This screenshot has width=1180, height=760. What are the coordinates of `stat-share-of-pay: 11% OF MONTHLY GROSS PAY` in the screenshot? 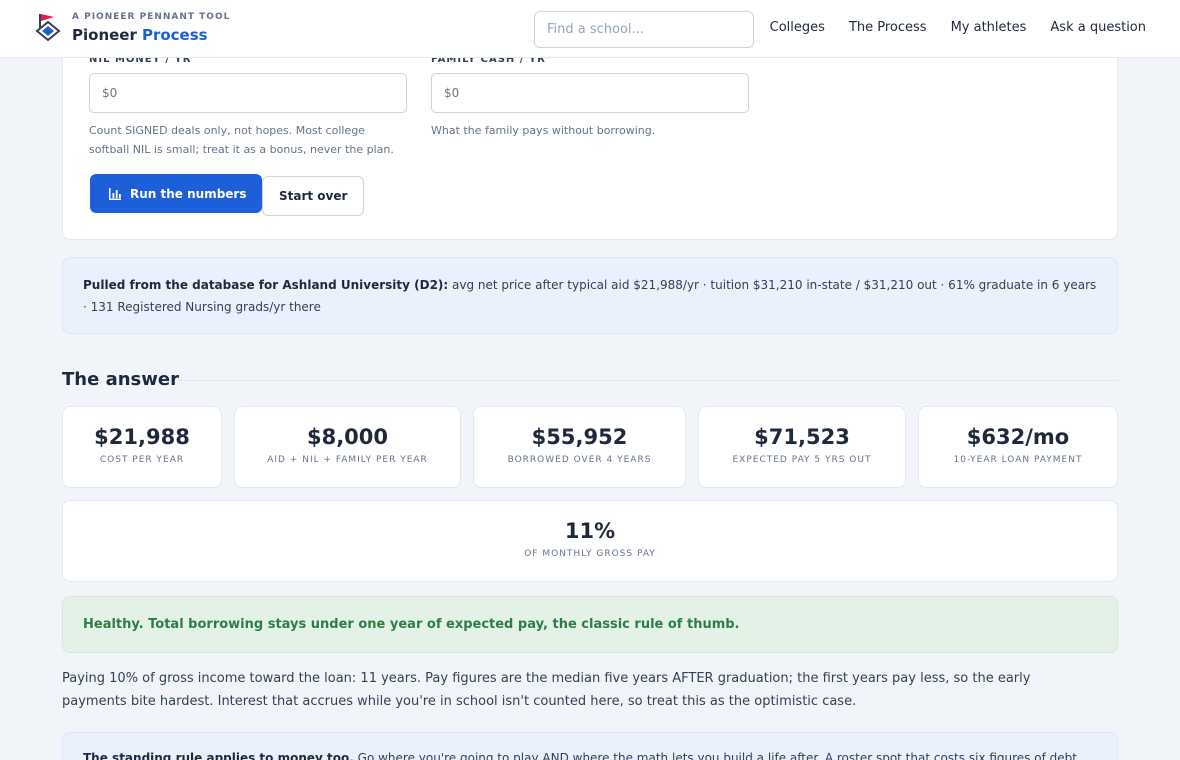 It's located at (590, 541).